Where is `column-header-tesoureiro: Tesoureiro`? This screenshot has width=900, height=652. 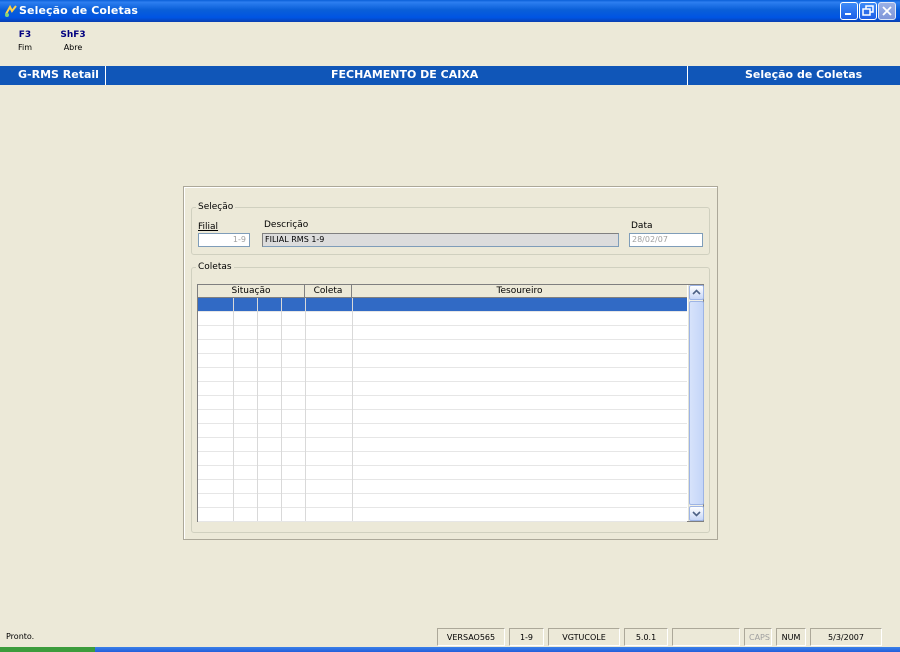
column-header-tesoureiro: Tesoureiro is located at coordinates (519, 291).